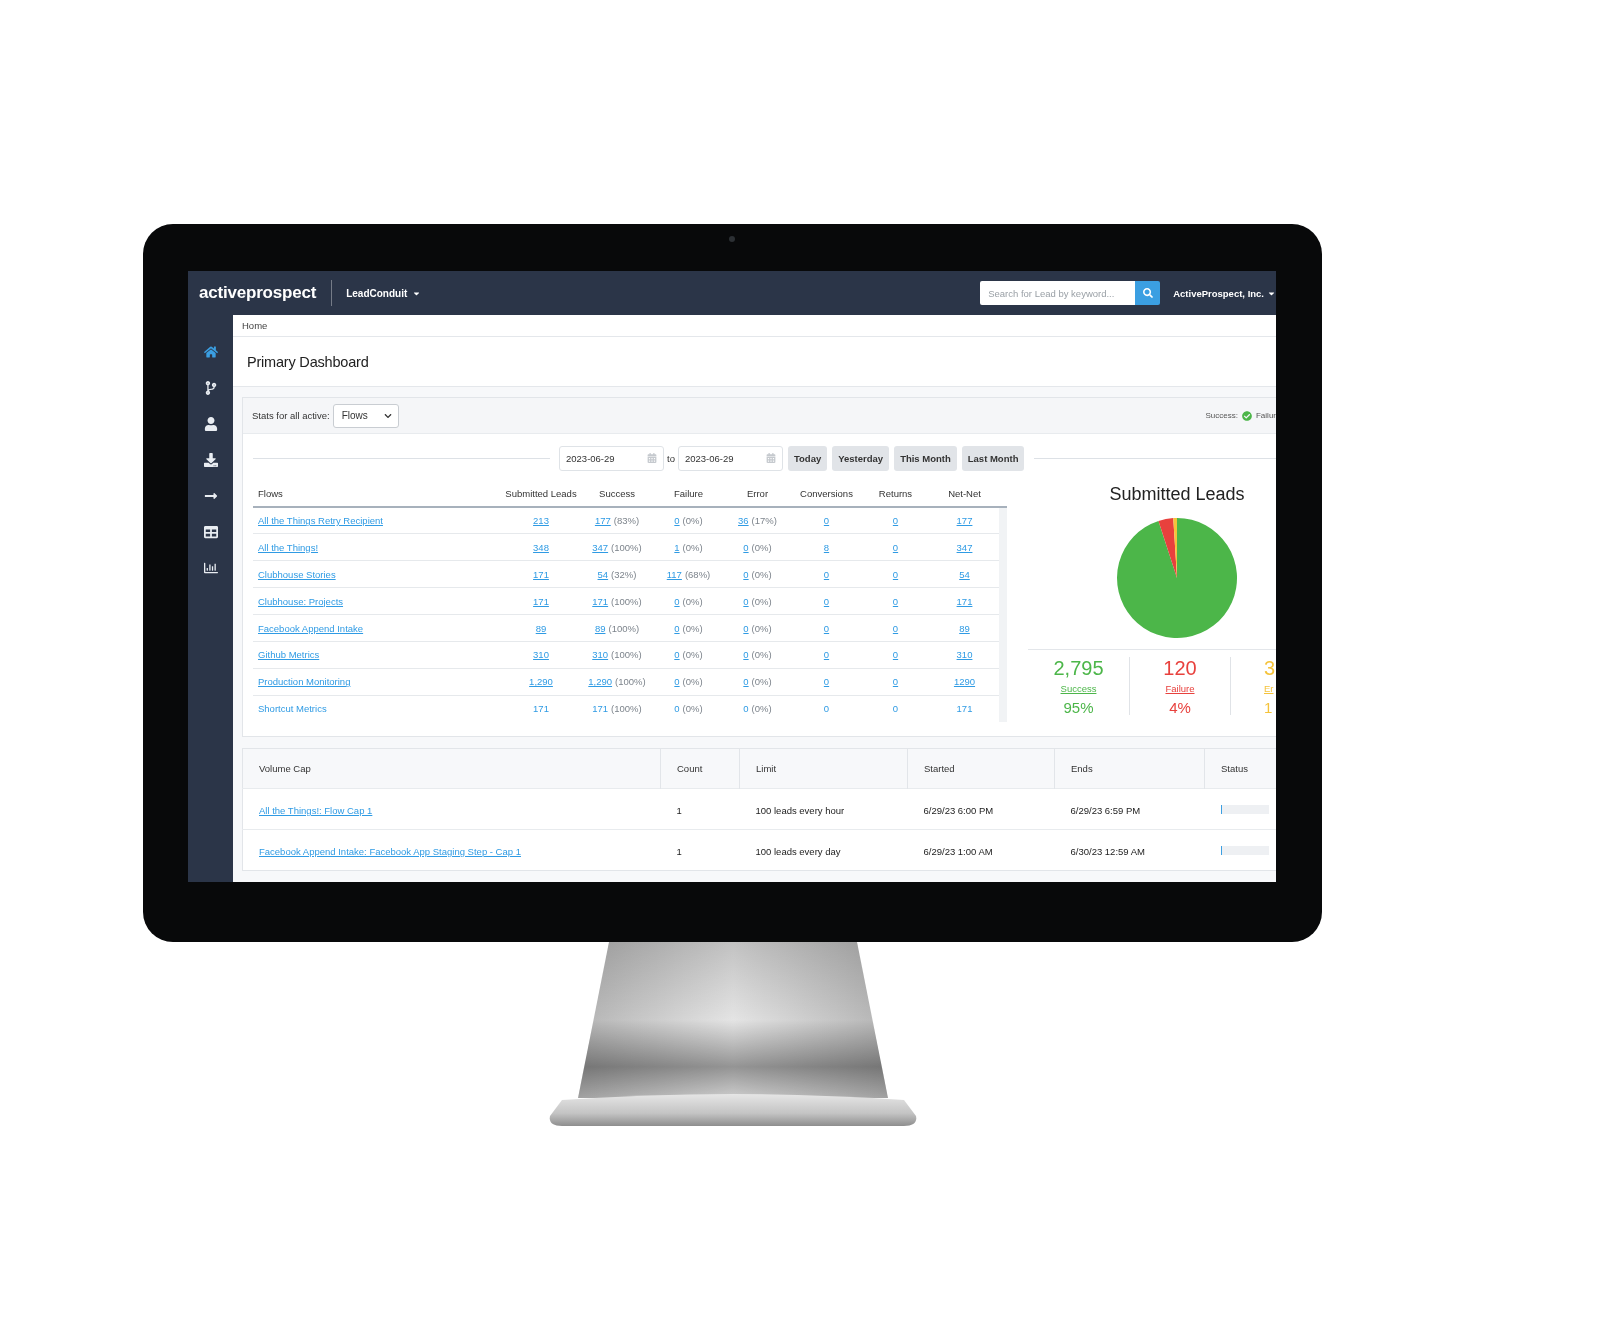  I want to click on chart-title: Submitted Leads, so click(1177, 494).